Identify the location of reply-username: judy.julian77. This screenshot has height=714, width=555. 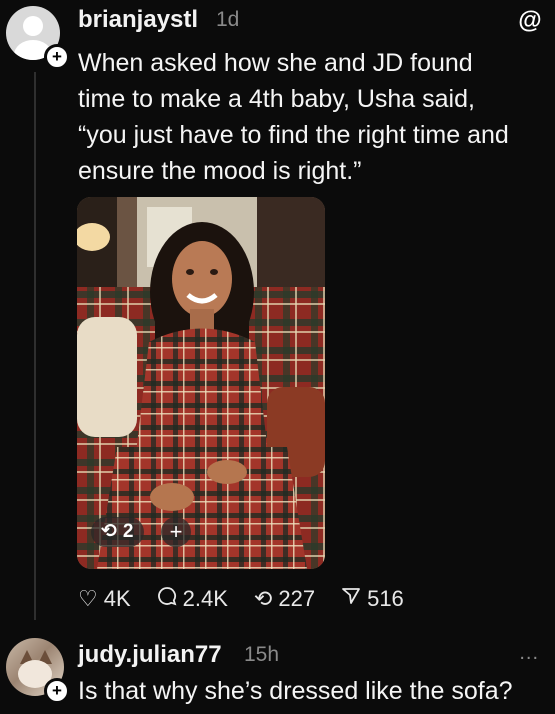
(150, 655).